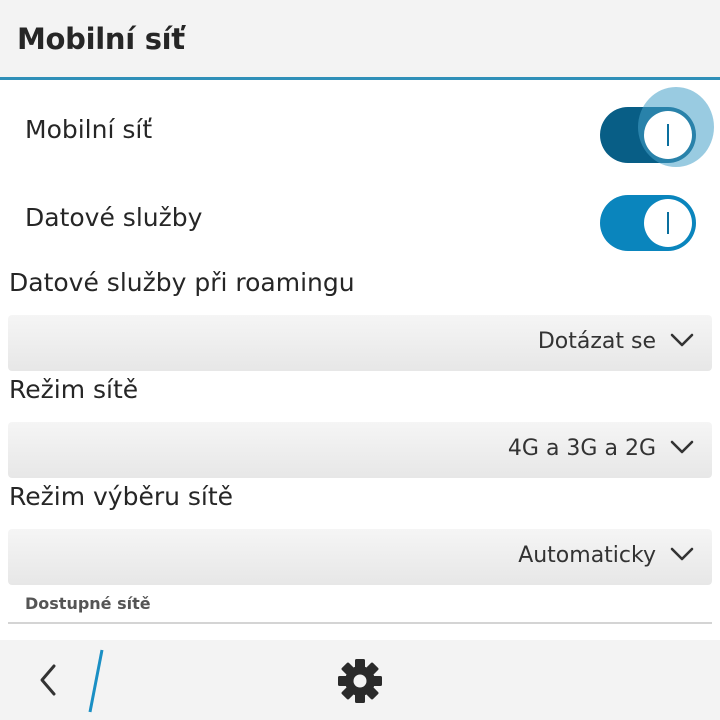 The height and width of the screenshot is (720, 720). I want to click on back-button, so click(50, 680).